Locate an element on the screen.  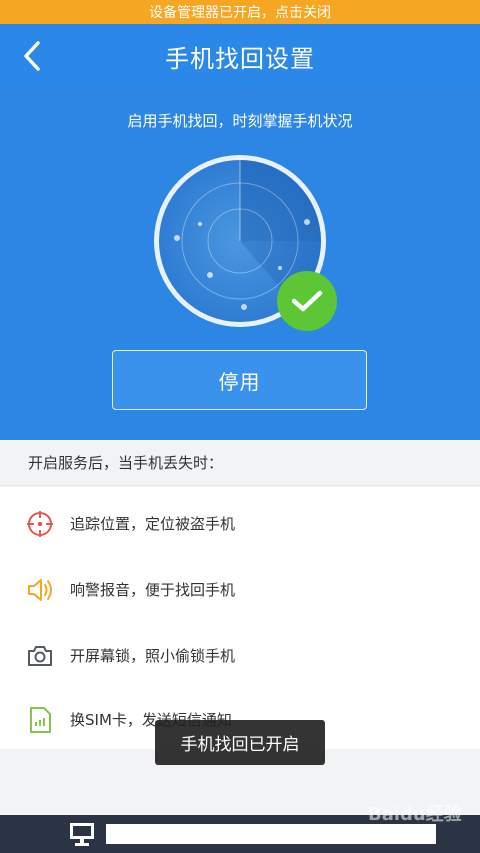
toast-message: 手机找回已开启 is located at coordinates (240, 742).